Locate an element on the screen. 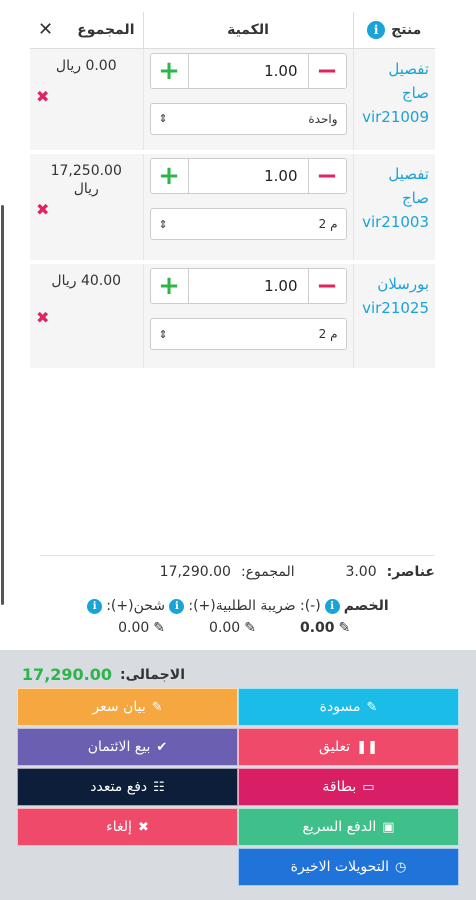  discount-label: الخصم is located at coordinates (366, 606).